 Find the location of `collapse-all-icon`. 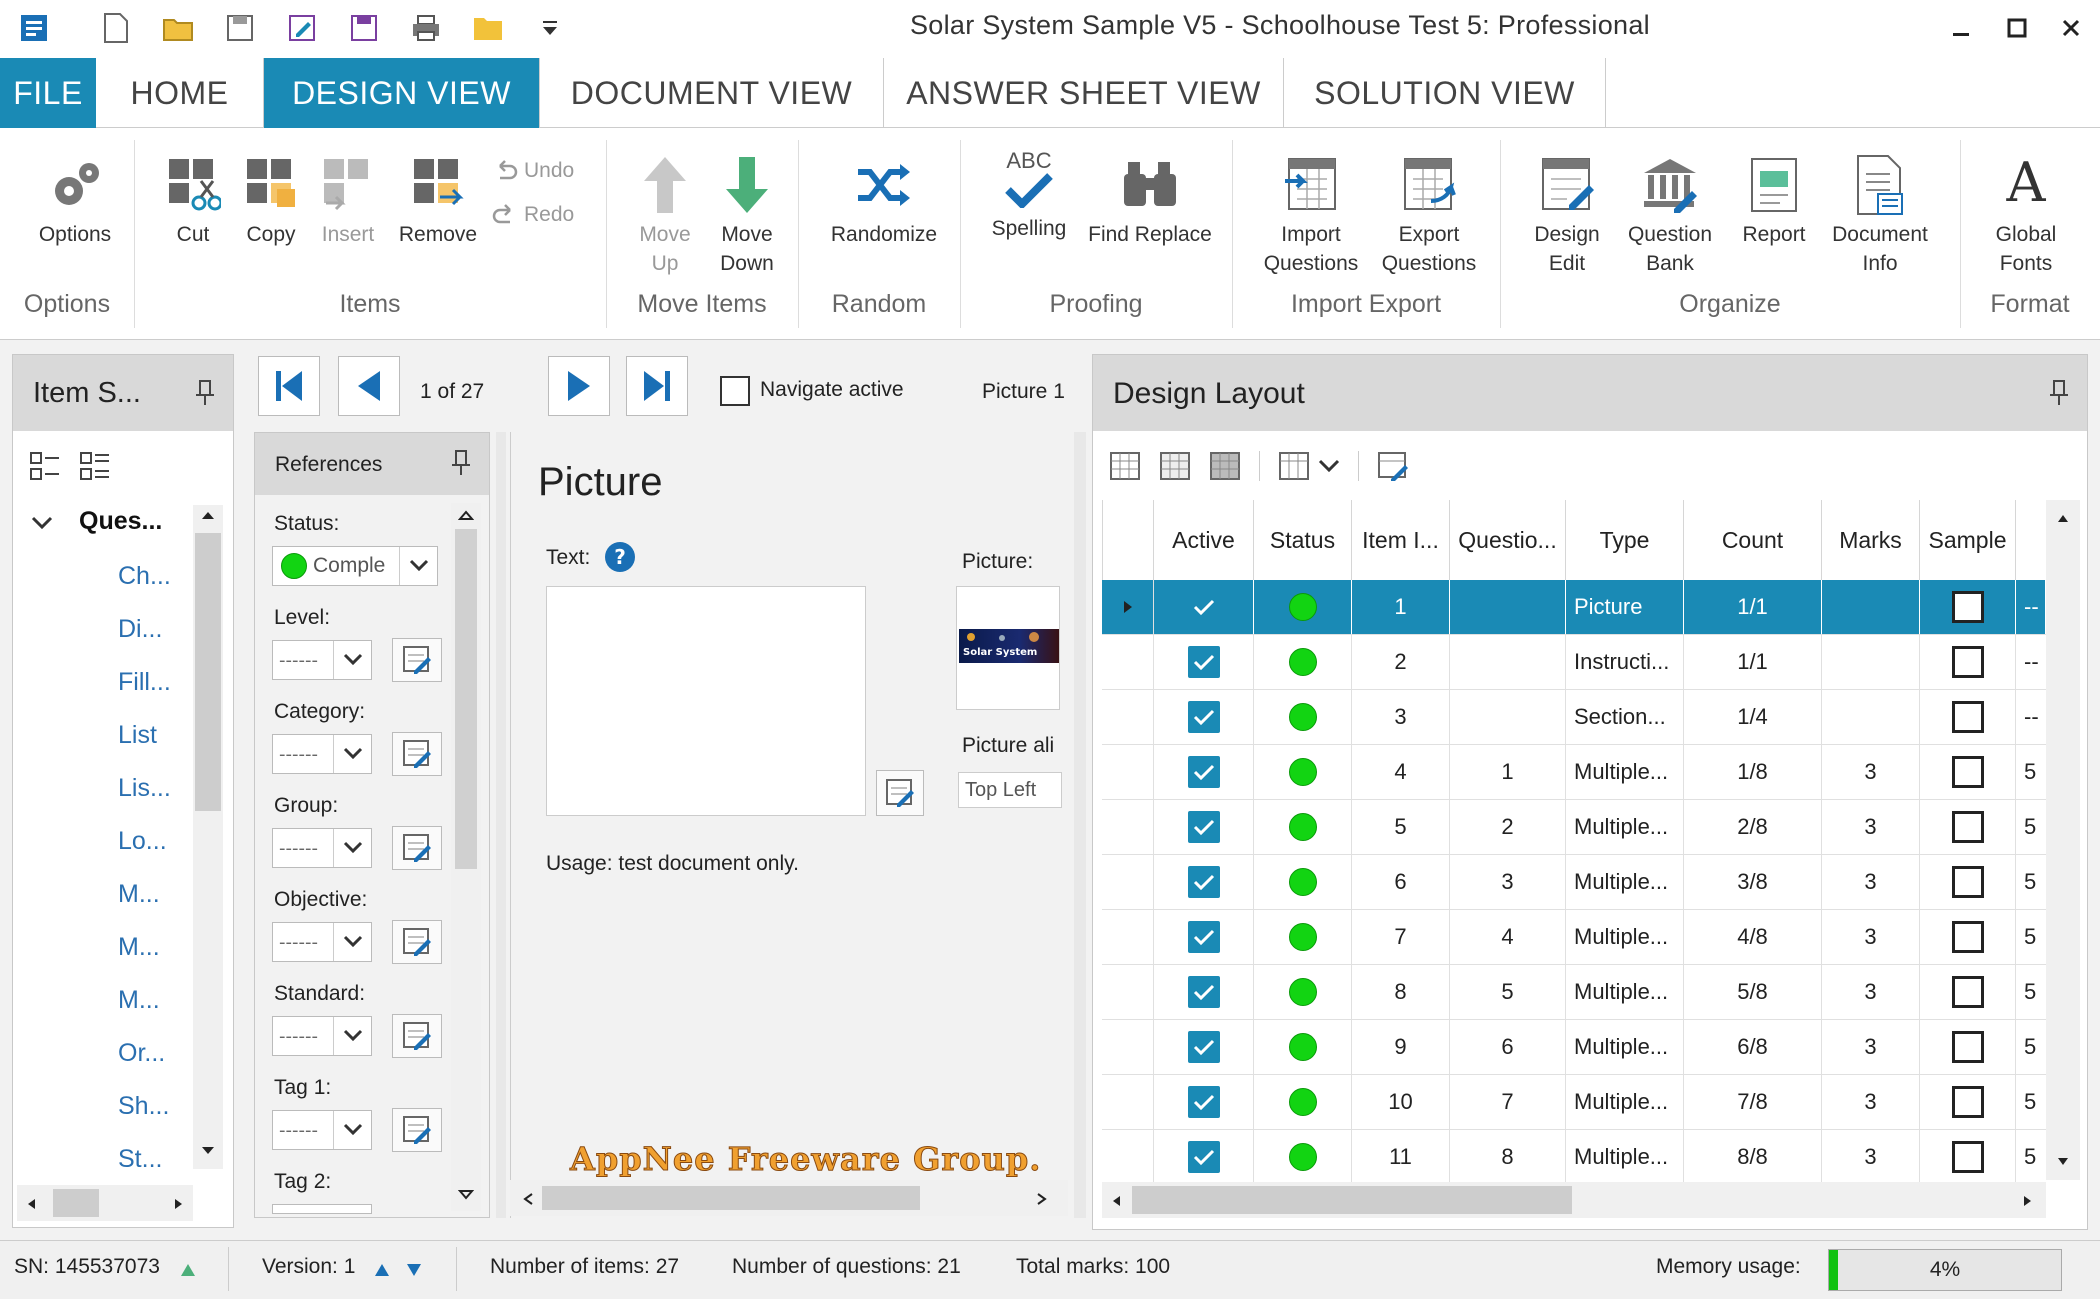

collapse-all-icon is located at coordinates (95, 466).